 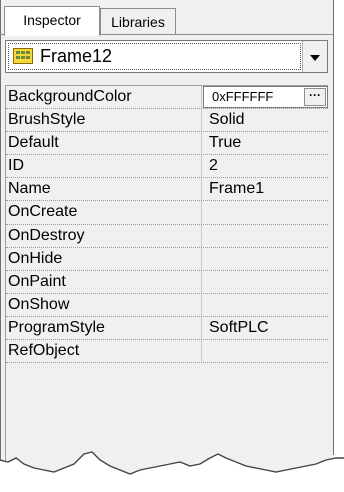 I want to click on property-value: True, so click(x=265, y=143).